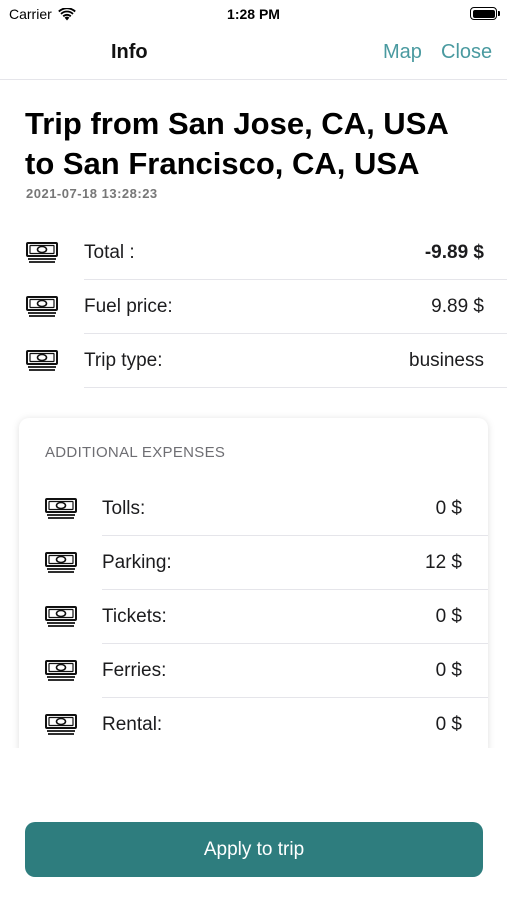  Describe the element at coordinates (457, 306) in the screenshot. I see `summary-value: 9.89 $` at that location.